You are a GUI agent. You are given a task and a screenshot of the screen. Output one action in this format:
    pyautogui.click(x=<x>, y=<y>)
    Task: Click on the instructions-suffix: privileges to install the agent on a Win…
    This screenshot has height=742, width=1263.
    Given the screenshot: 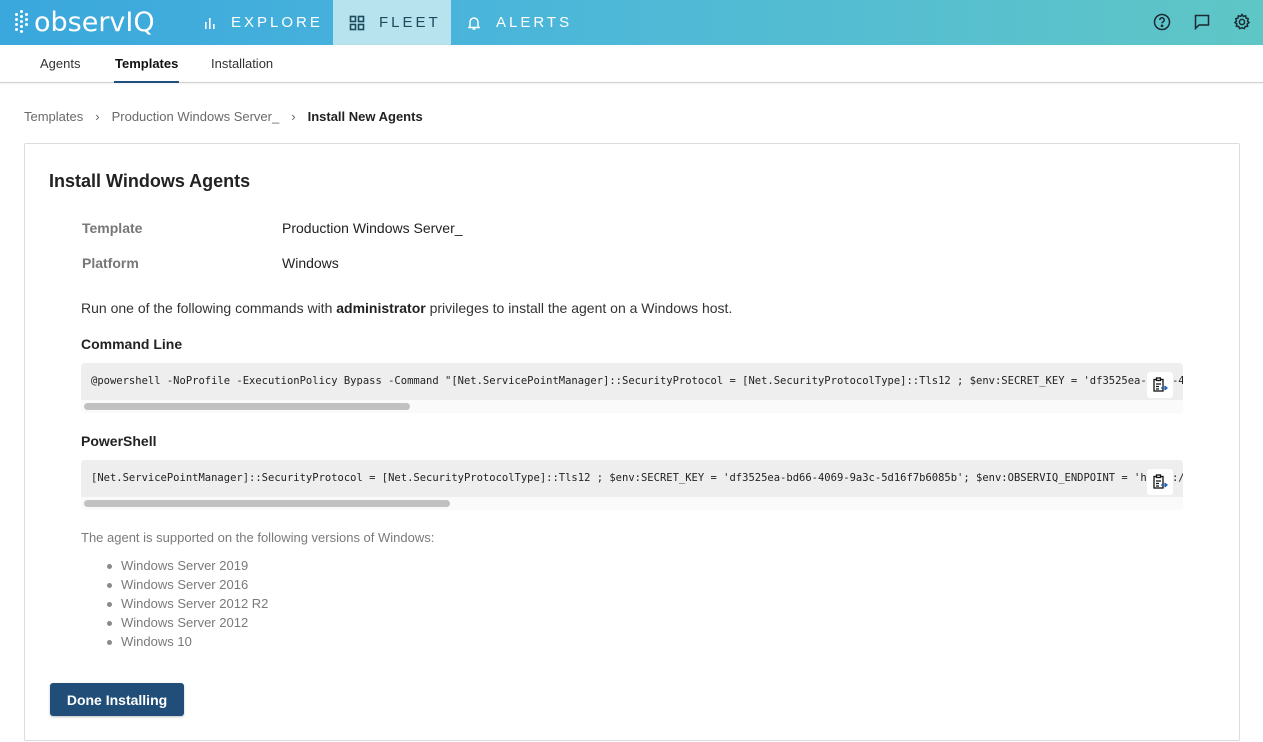 What is the action you would take?
    pyautogui.click(x=579, y=308)
    